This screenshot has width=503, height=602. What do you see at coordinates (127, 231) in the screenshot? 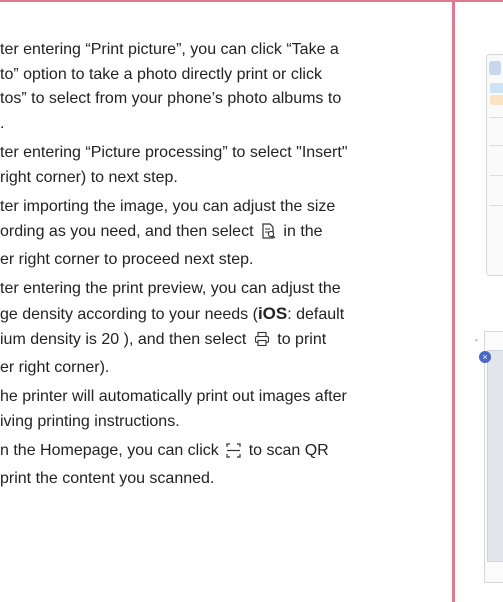
I see `step-text: ording as you need, and then select` at bounding box center [127, 231].